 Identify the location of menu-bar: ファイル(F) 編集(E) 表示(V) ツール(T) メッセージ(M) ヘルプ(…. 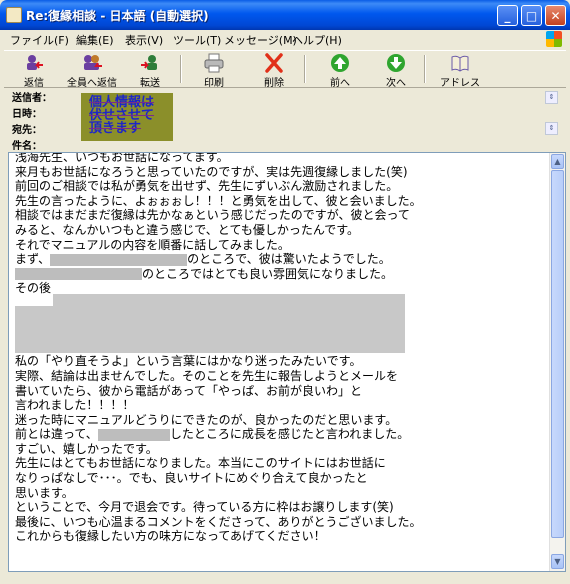
(285, 39).